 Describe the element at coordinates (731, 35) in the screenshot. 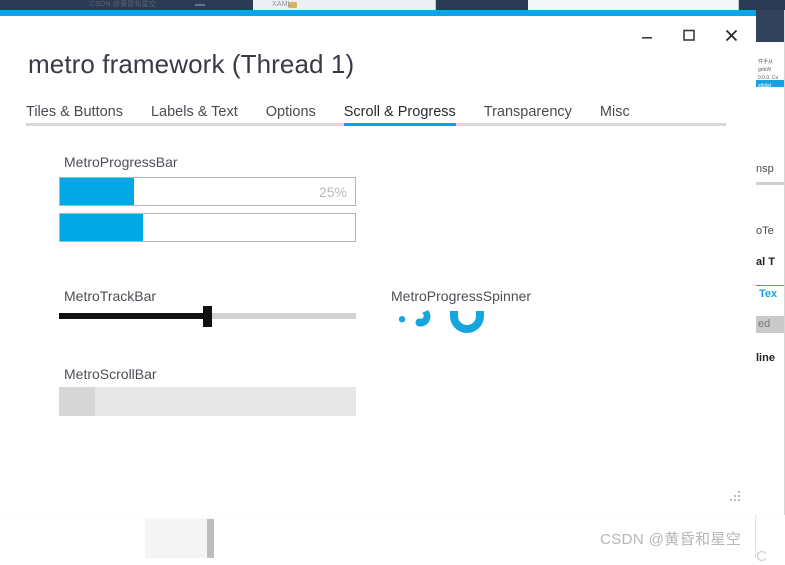

I see `close-icon` at that location.